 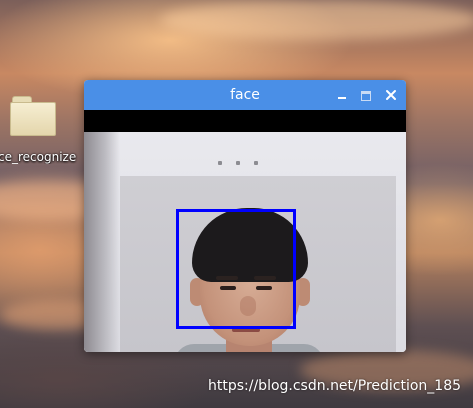 I want to click on maximize-icon, so click(x=366, y=96).